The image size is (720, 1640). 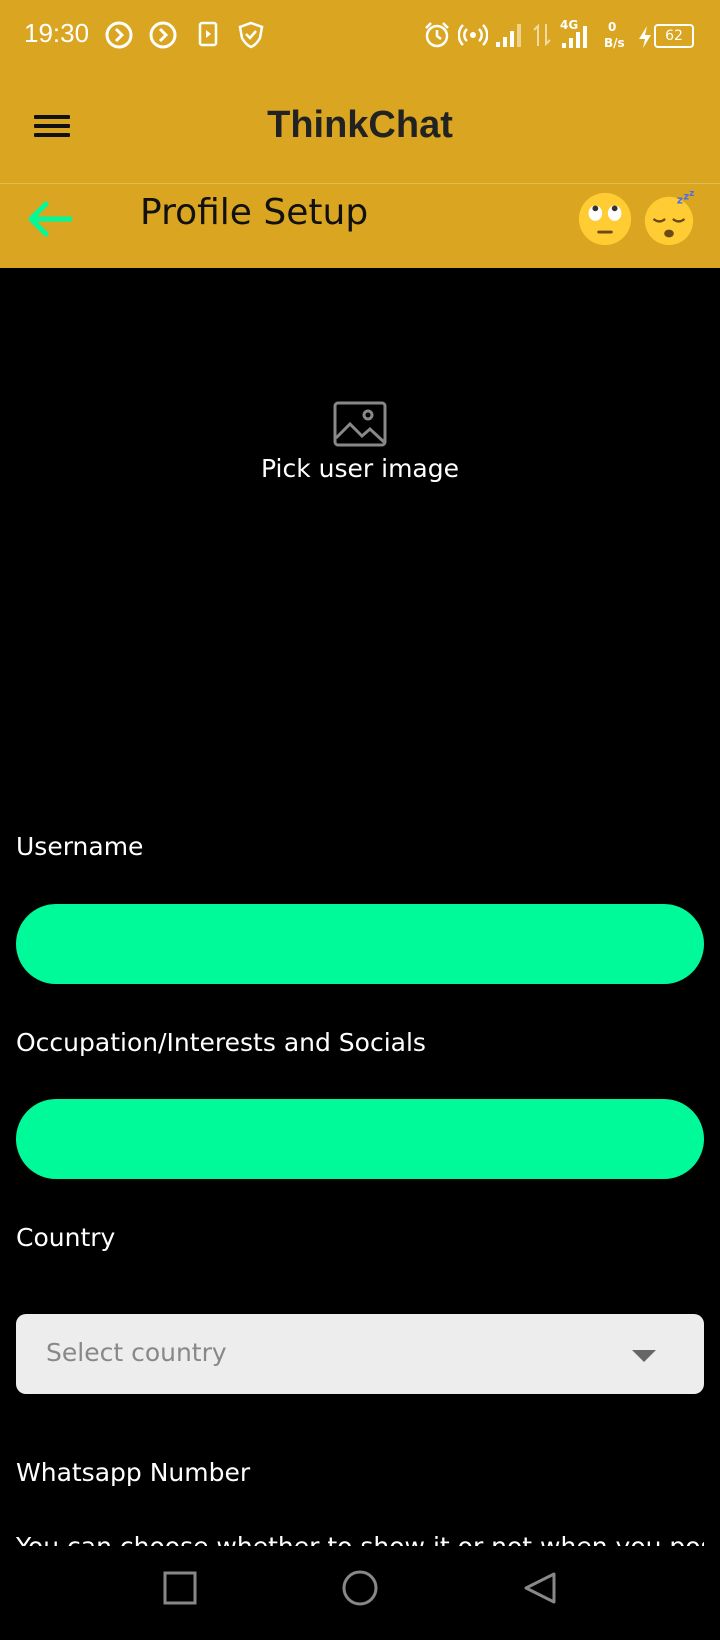 I want to click on system-nav-bar, so click(x=360, y=1593).